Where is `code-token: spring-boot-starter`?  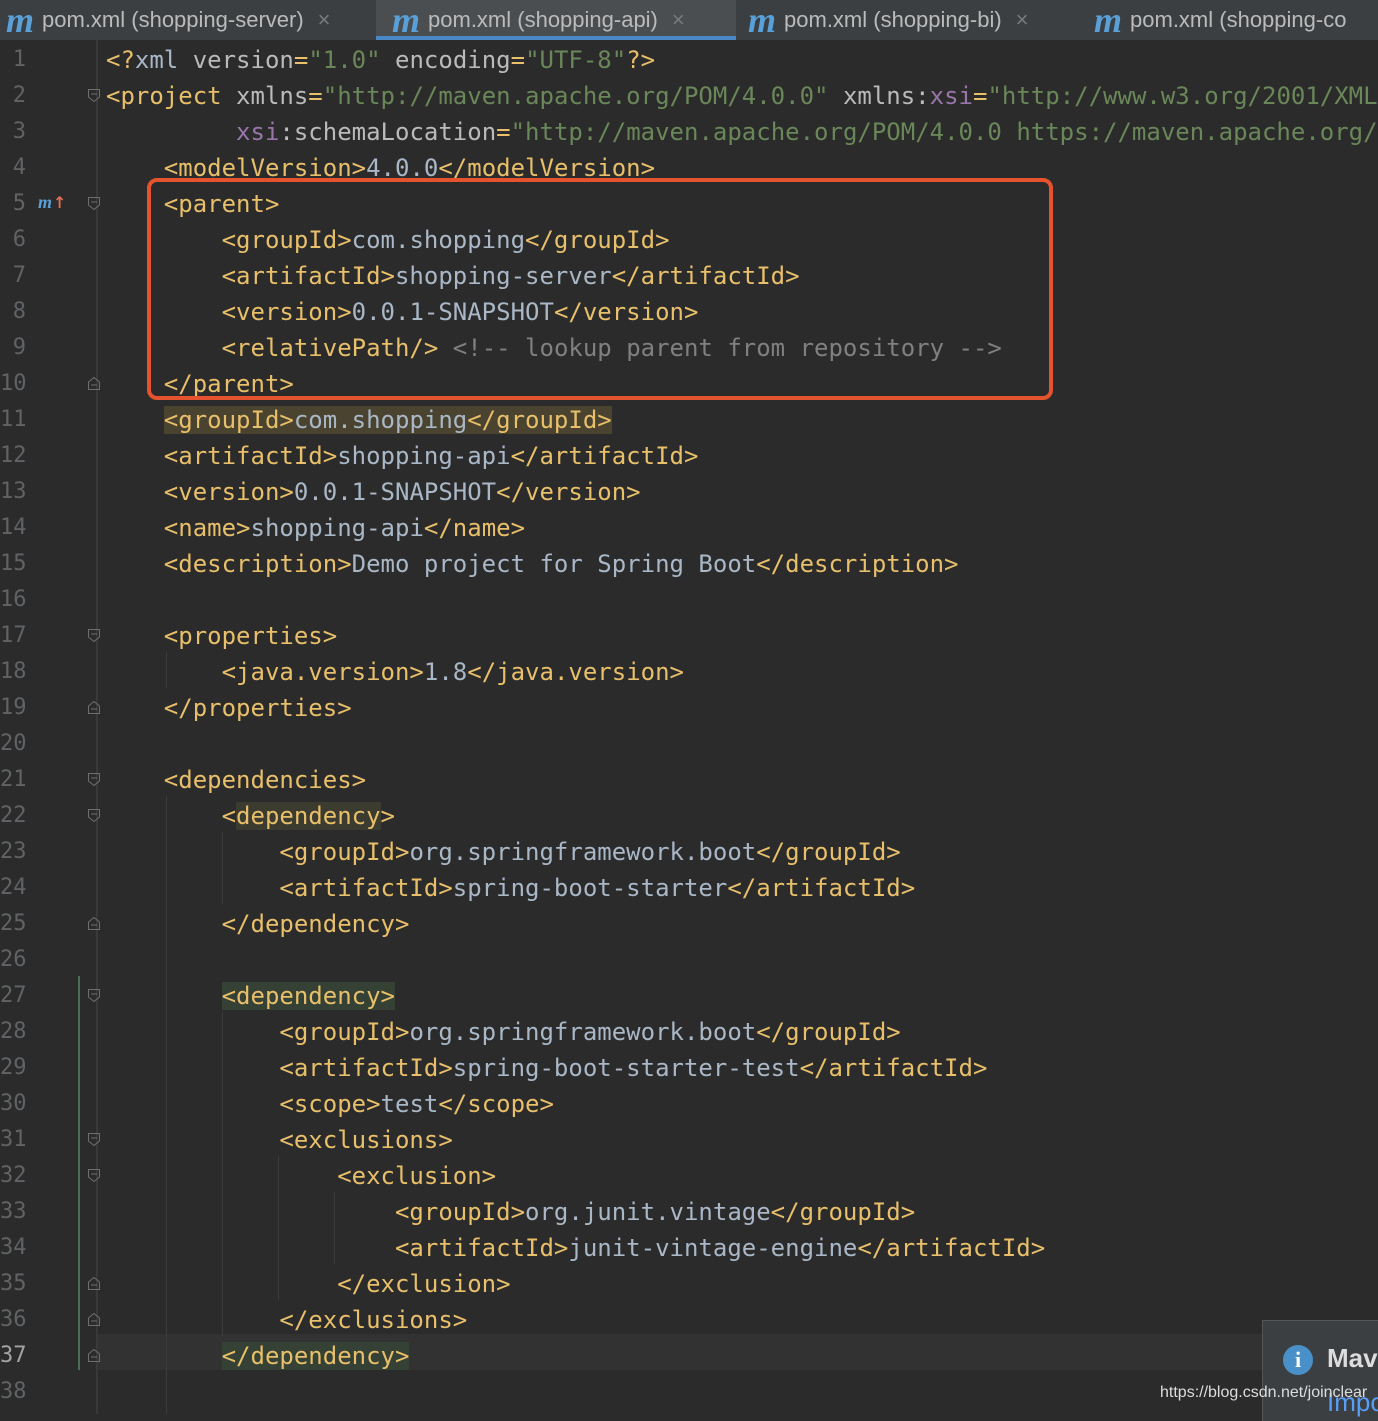 code-token: spring-boot-starter is located at coordinates (590, 888).